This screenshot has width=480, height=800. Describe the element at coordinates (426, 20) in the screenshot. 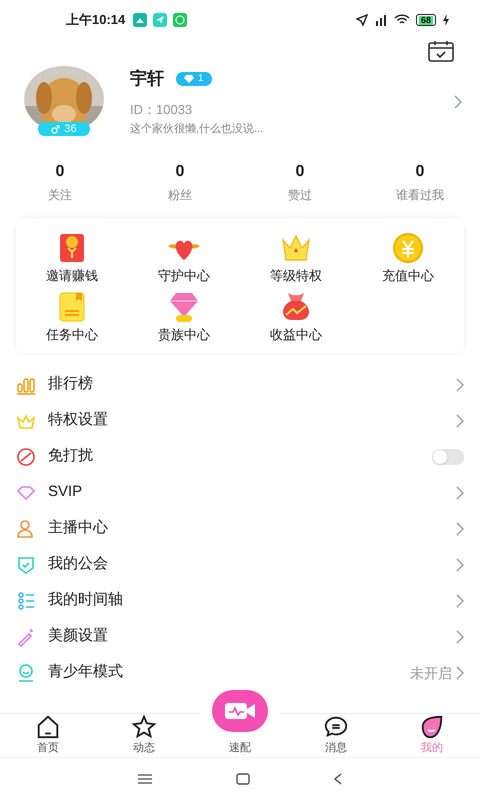

I see `battery-indicator: 68` at that location.